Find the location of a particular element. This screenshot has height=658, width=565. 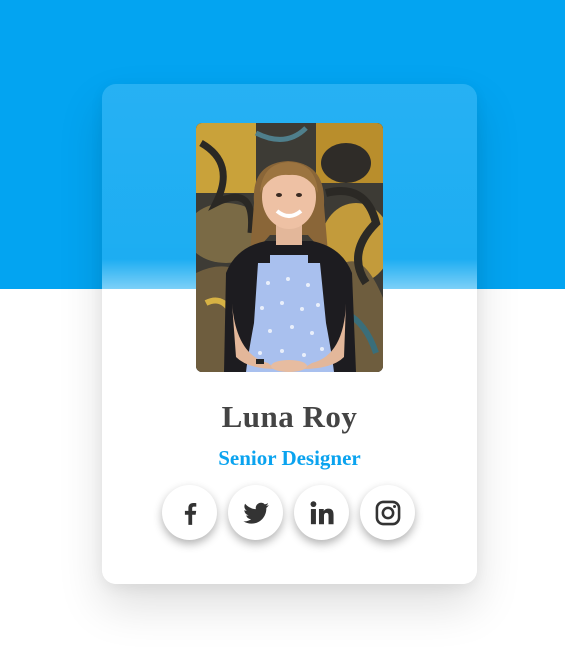

linkedin-button is located at coordinates (321, 512).